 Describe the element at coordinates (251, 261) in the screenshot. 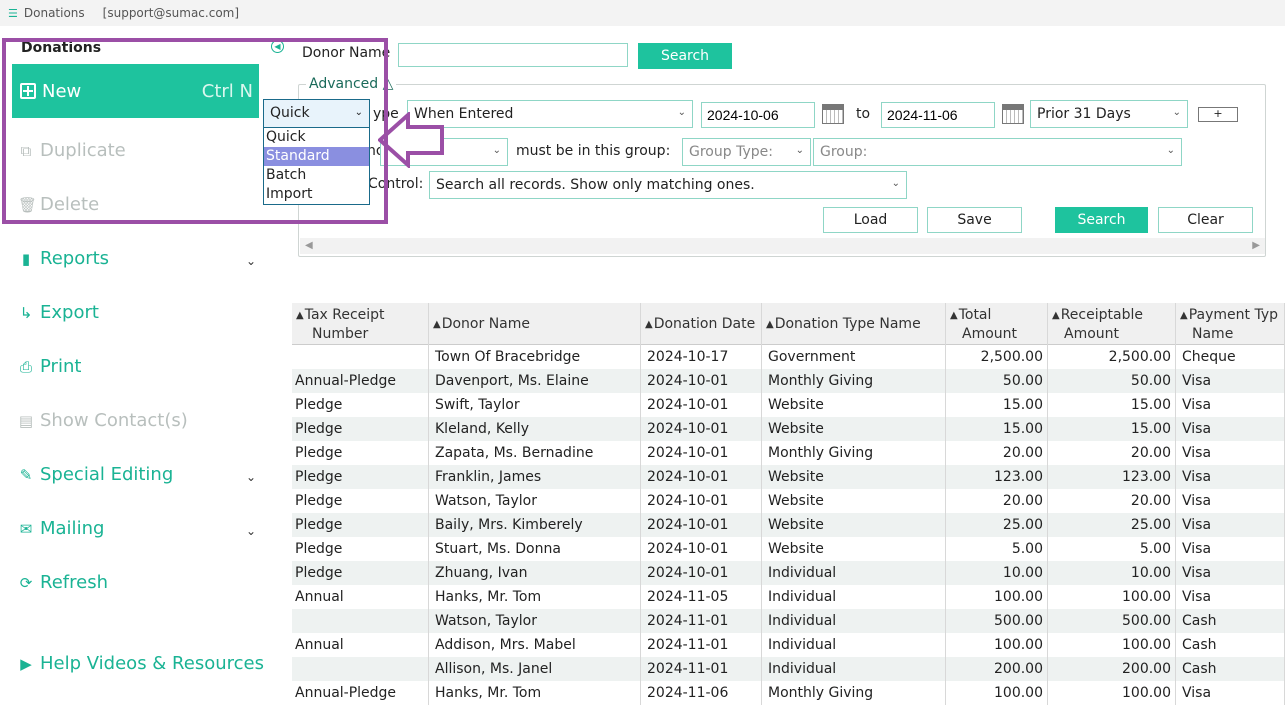

I see `reports-chevron-down-icon: ⌄` at that location.